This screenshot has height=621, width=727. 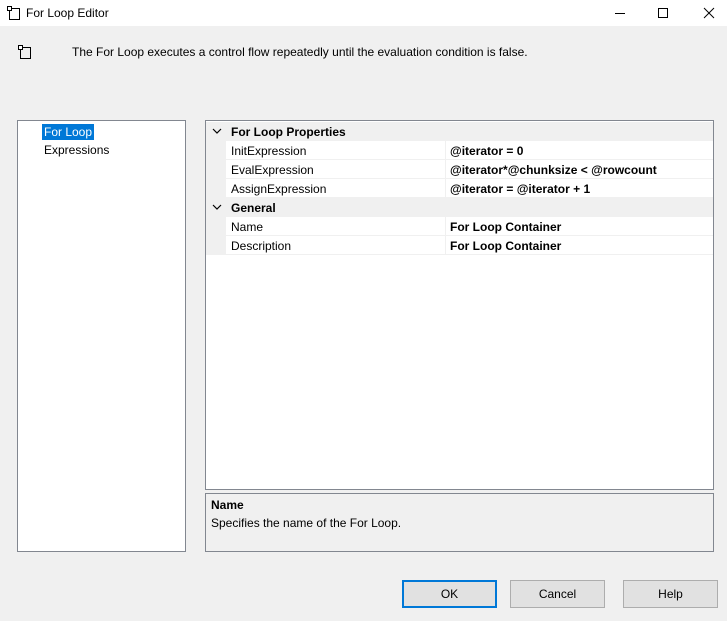 What do you see at coordinates (363, 13) in the screenshot?
I see `title-bar: For Loop Editor` at bounding box center [363, 13].